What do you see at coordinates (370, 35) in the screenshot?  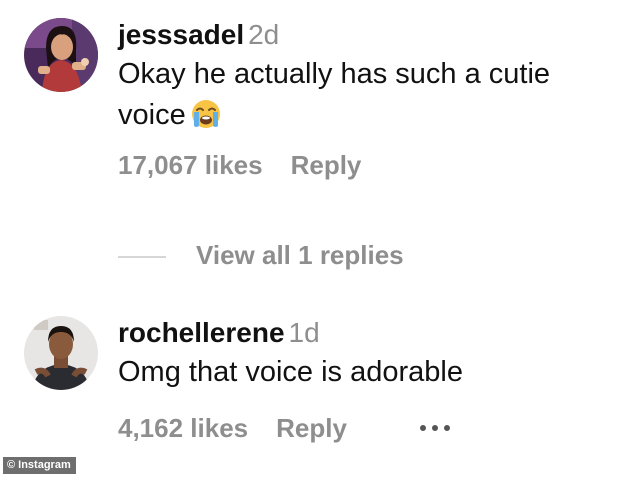 I see `comment-header: jesssadel 2d` at bounding box center [370, 35].